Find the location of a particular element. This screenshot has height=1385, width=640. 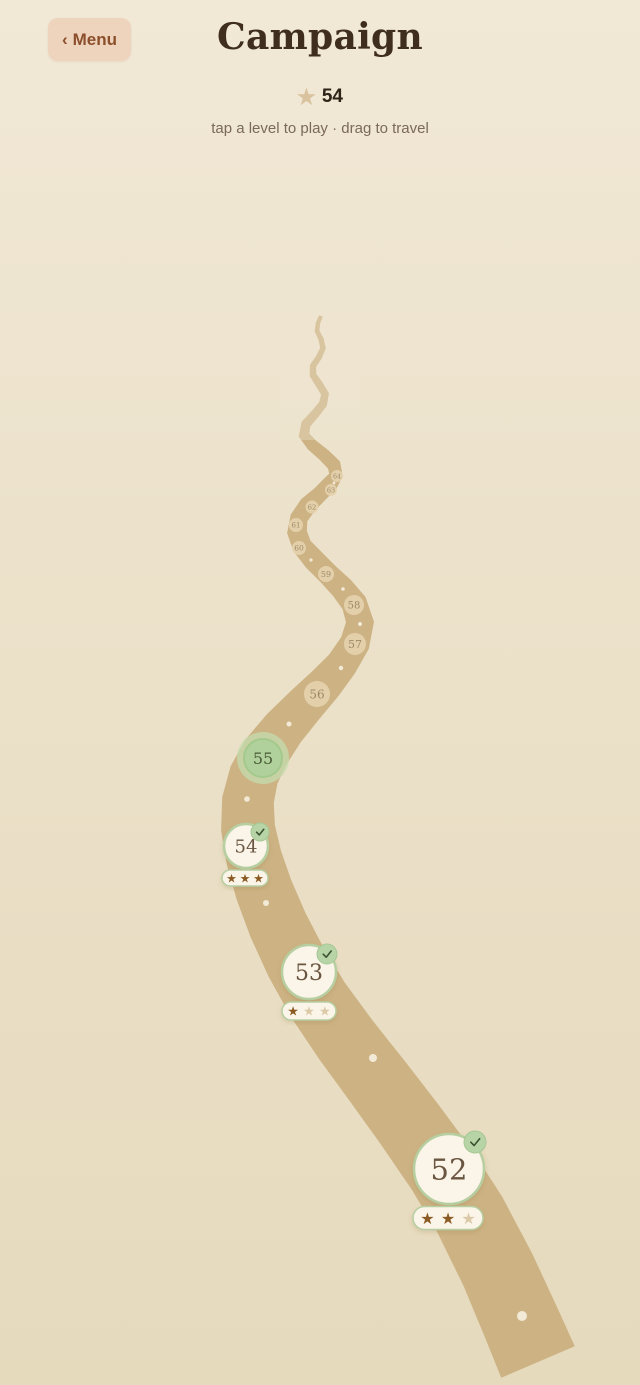

level-node-60: 60 is located at coordinates (299, 548).